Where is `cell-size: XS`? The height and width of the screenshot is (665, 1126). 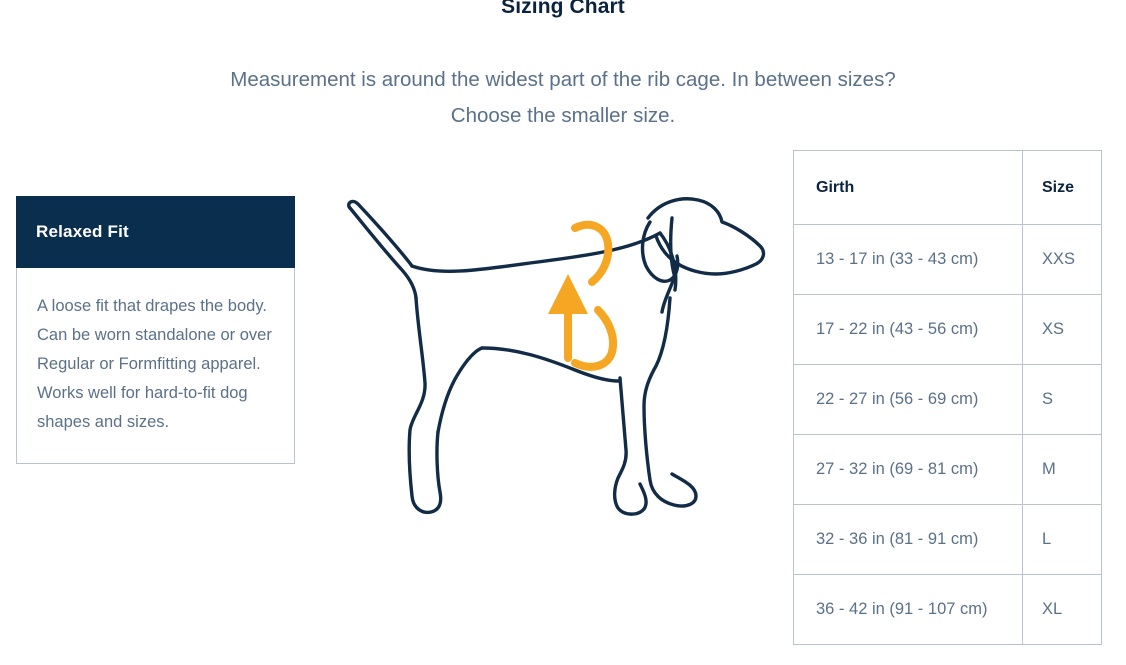 cell-size: XS is located at coordinates (1062, 329).